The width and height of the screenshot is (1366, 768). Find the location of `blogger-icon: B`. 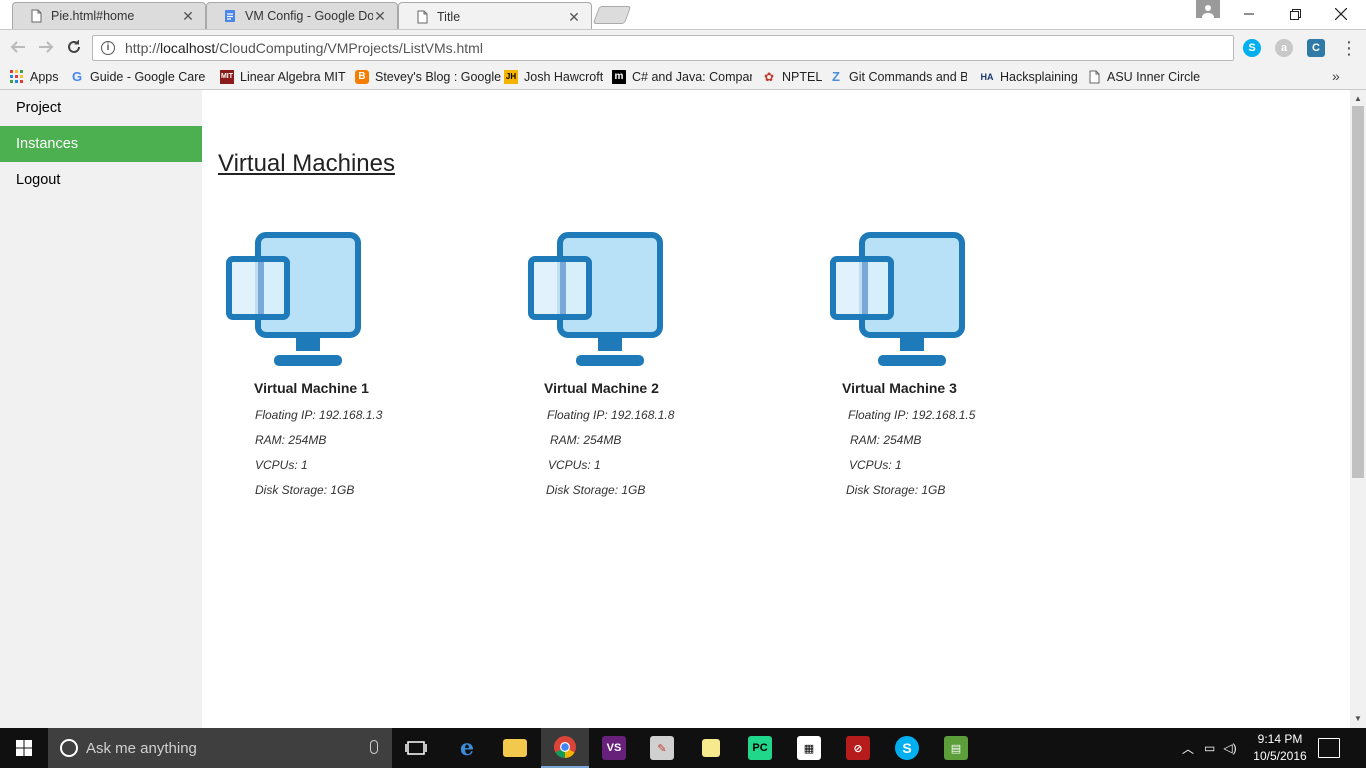

blogger-icon: B is located at coordinates (362, 77).